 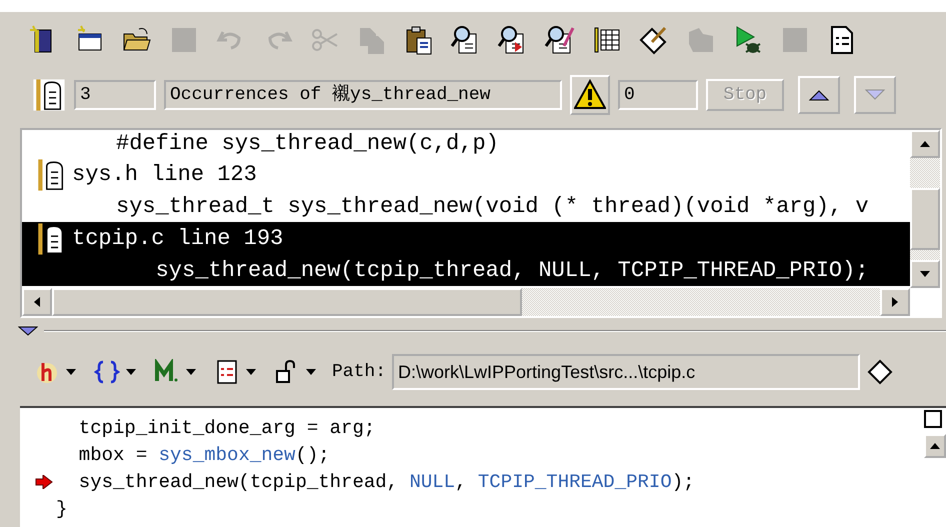 What do you see at coordinates (658, 95) in the screenshot?
I see `warning-count-field: 0` at bounding box center [658, 95].